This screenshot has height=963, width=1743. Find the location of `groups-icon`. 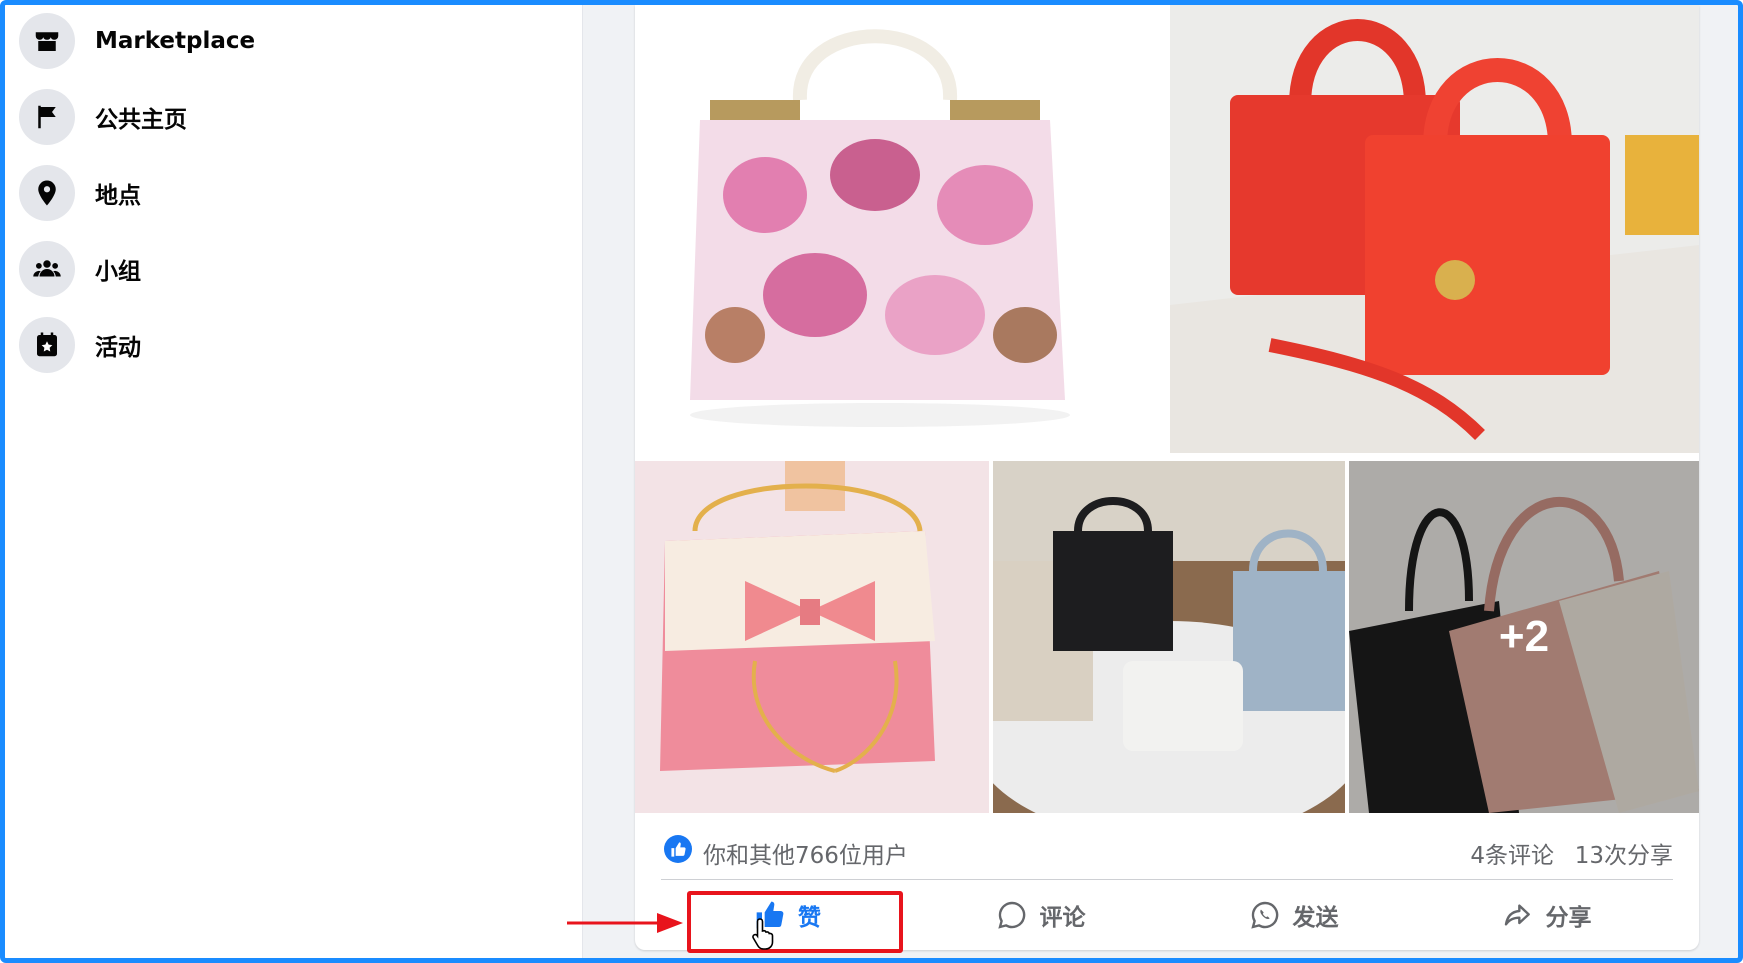

groups-icon is located at coordinates (47, 269).